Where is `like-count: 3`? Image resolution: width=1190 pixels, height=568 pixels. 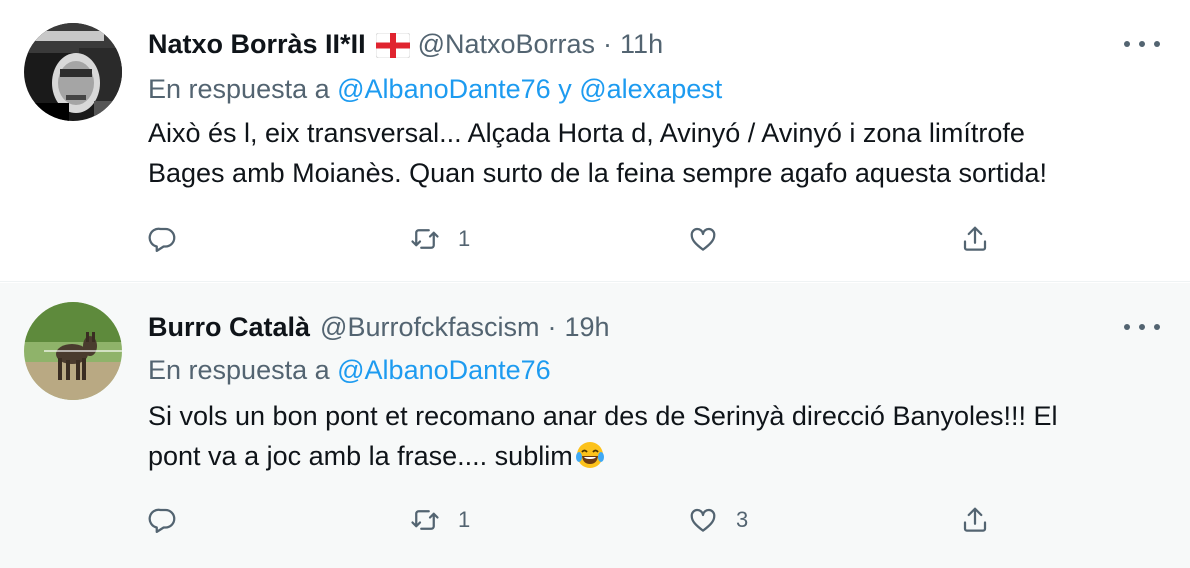
like-count: 3 is located at coordinates (742, 519).